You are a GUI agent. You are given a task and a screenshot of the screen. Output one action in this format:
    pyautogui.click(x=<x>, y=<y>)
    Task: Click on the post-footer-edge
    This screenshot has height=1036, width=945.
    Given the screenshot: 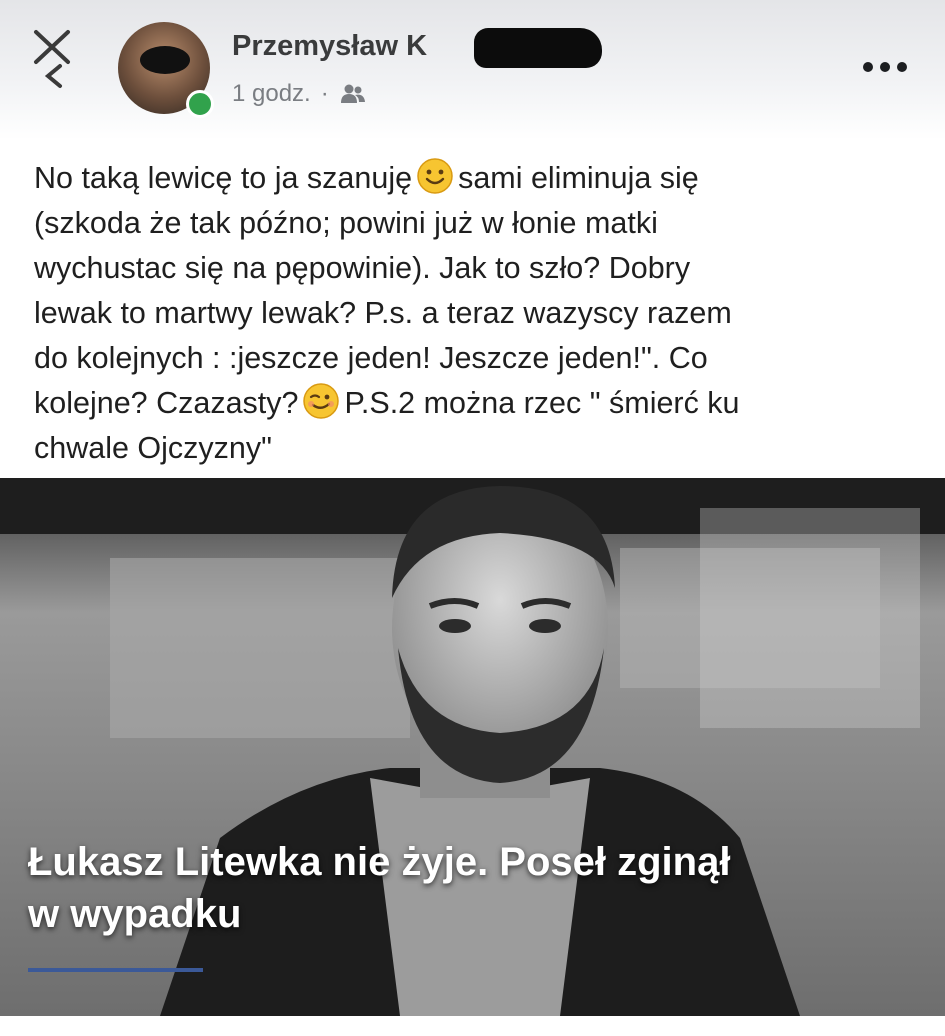 What is the action you would take?
    pyautogui.click(x=472, y=1026)
    